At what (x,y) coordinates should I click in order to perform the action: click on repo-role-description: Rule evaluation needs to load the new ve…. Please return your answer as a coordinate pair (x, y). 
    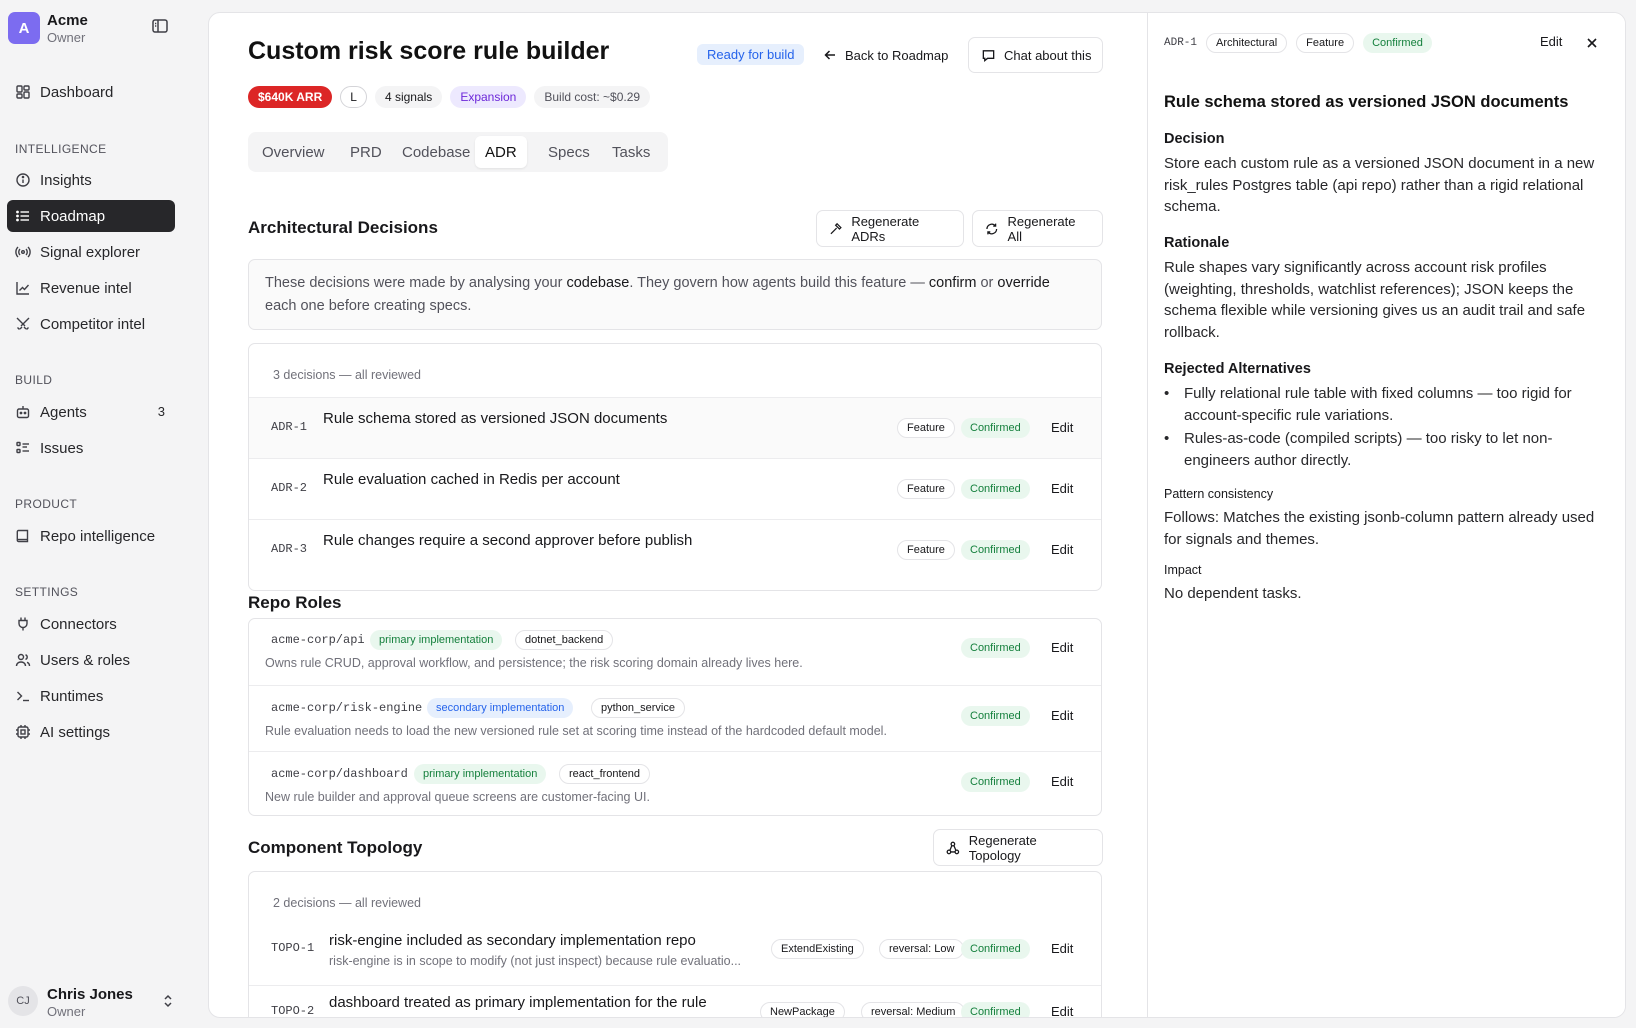
    Looking at the image, I should click on (576, 731).